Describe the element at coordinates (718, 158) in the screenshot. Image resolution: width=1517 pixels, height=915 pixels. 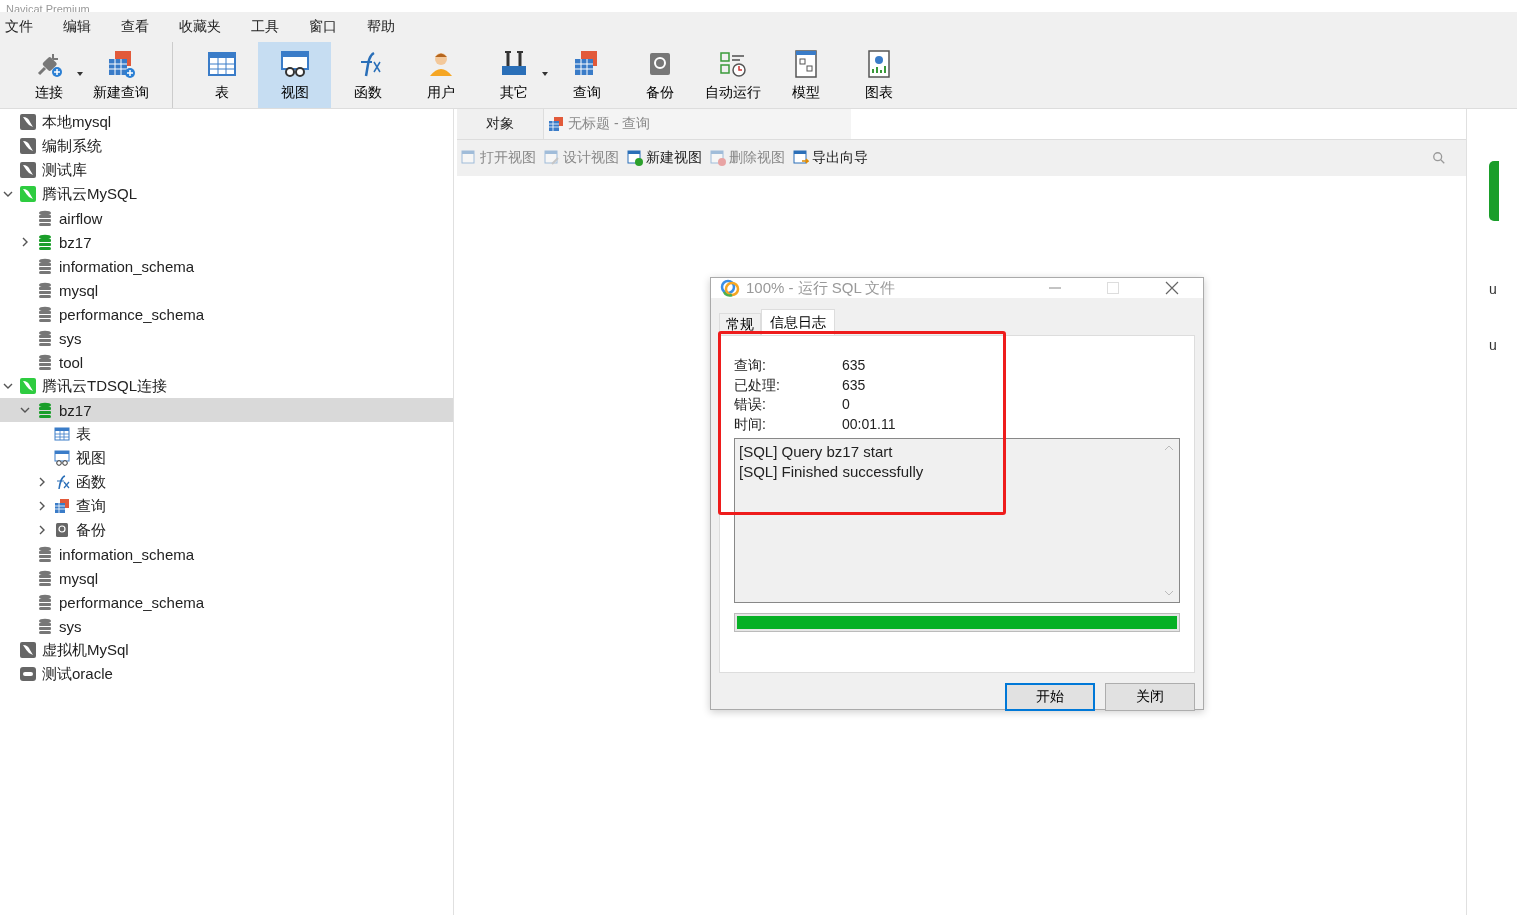
I see `view-delete-icon` at that location.